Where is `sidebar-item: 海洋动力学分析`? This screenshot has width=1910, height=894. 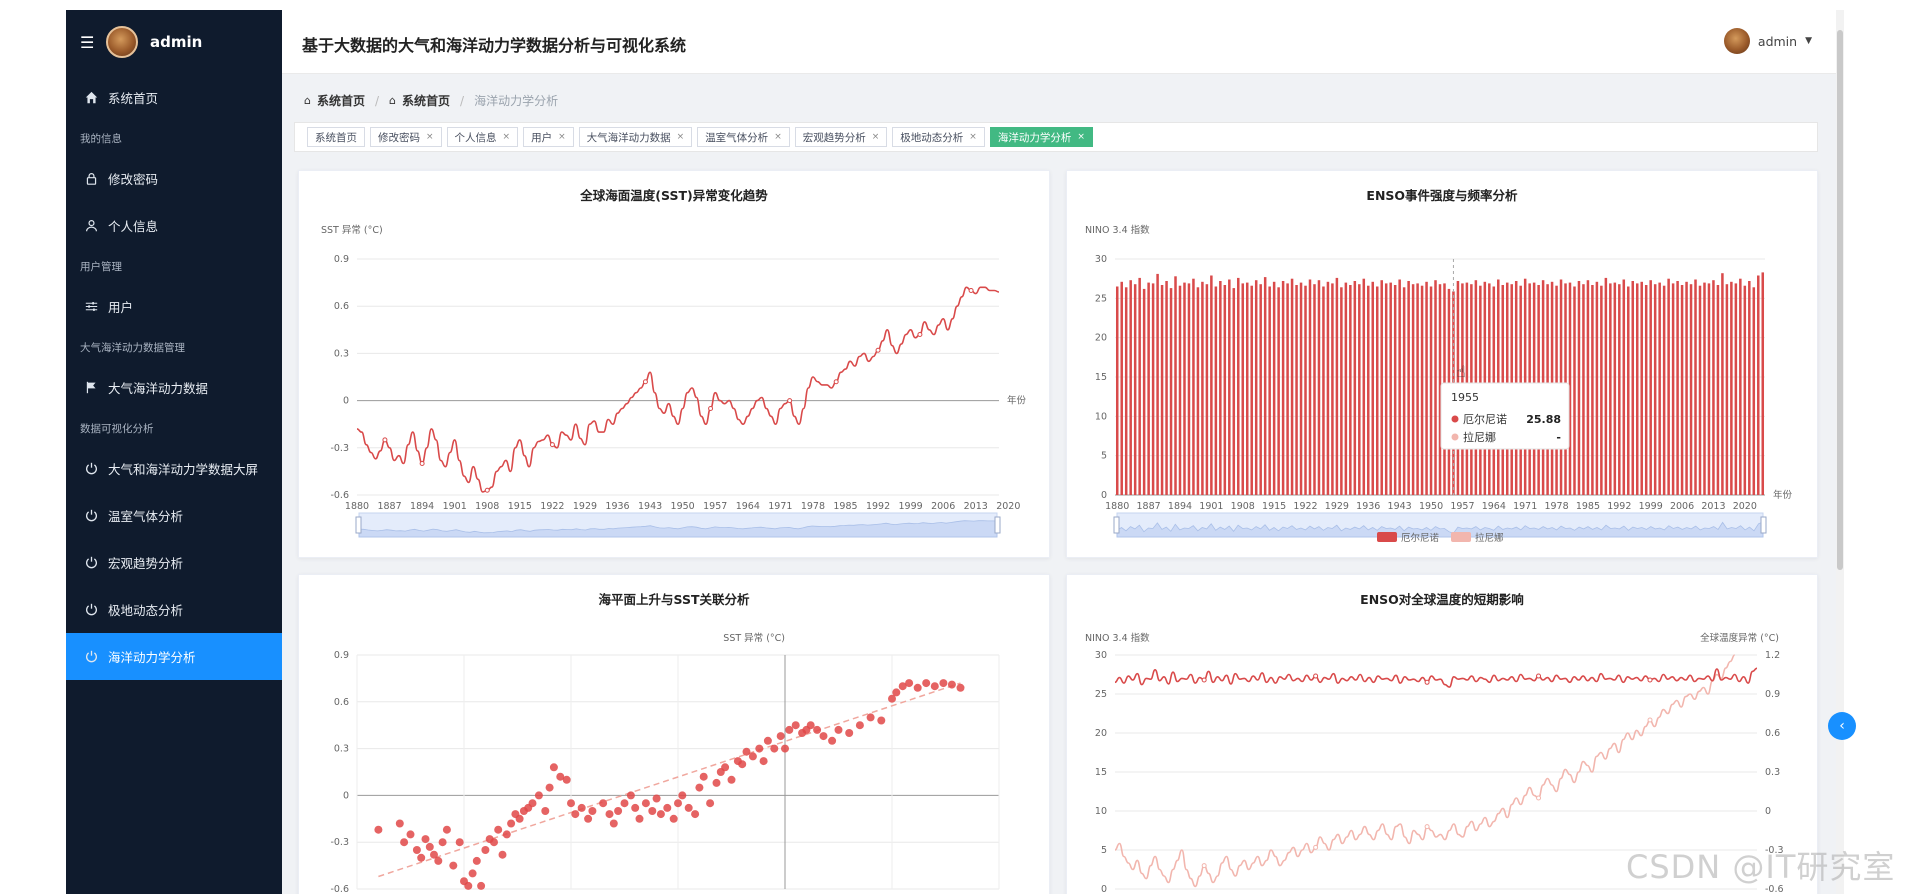 sidebar-item: 海洋动力学分析 is located at coordinates (174, 656).